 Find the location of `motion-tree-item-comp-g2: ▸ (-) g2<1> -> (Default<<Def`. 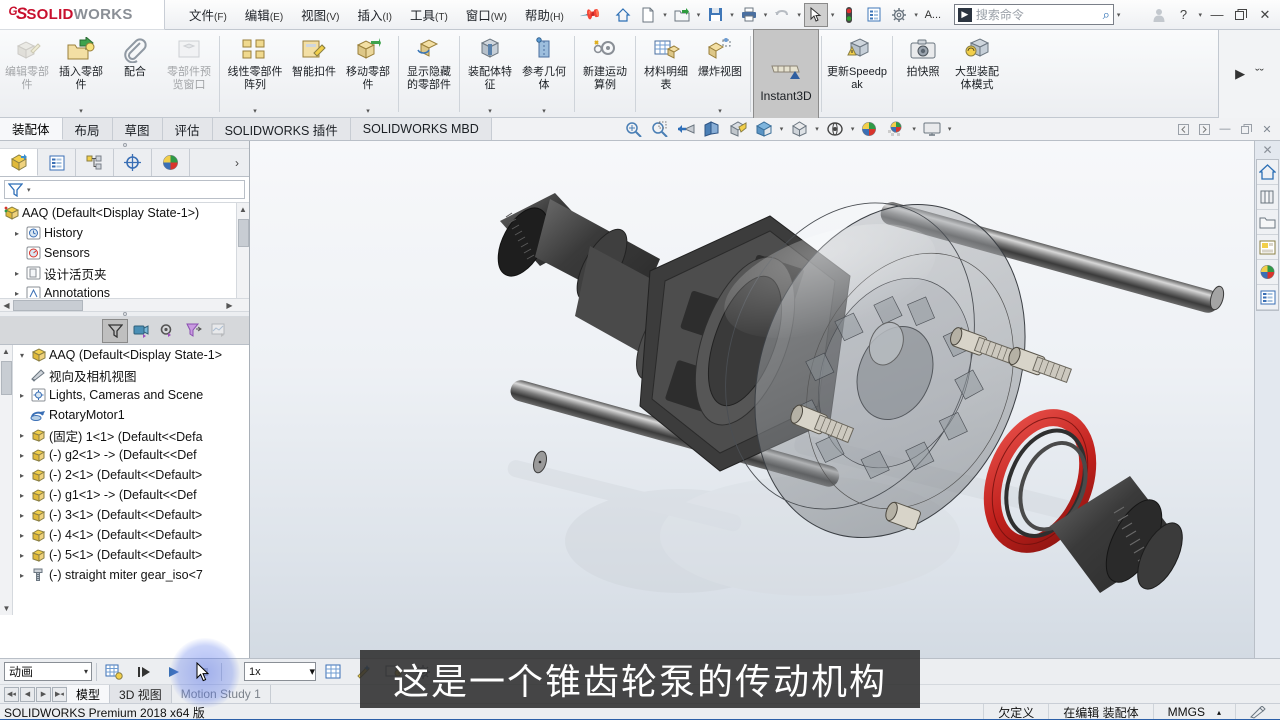

motion-tree-item-comp-g2: ▸ (-) g2<1> -> (Default<<Def is located at coordinates (131, 455).